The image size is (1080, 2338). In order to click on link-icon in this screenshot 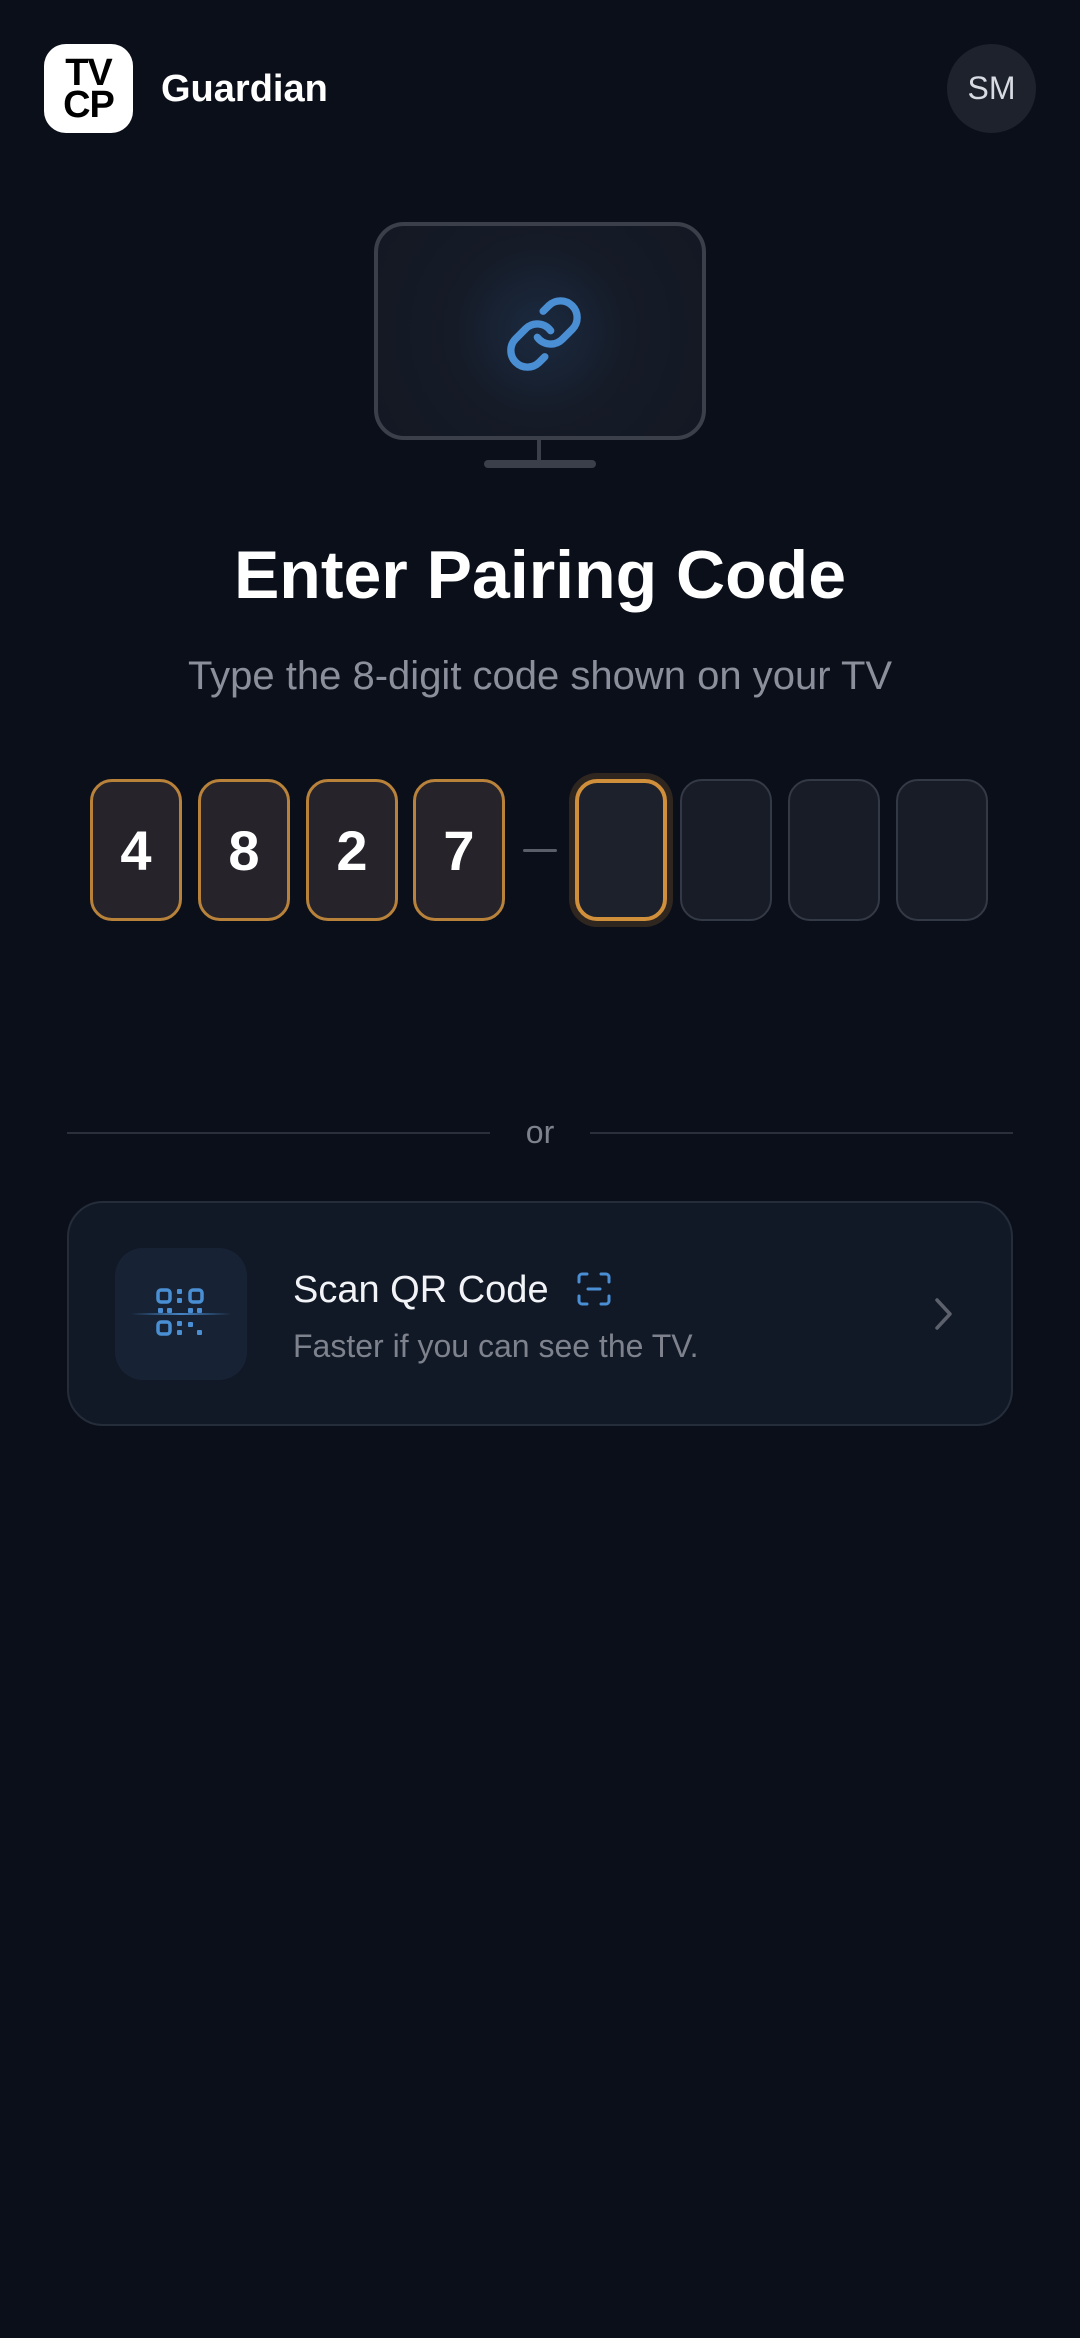, I will do `click(544, 334)`.